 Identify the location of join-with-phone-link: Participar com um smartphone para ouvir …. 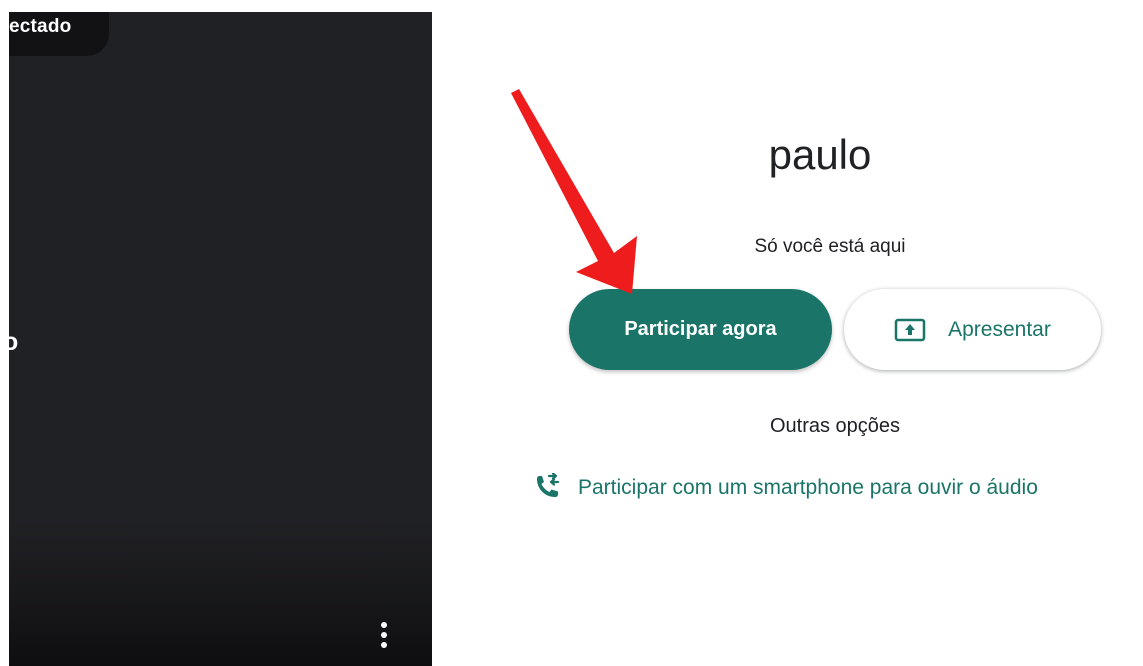
(784, 488).